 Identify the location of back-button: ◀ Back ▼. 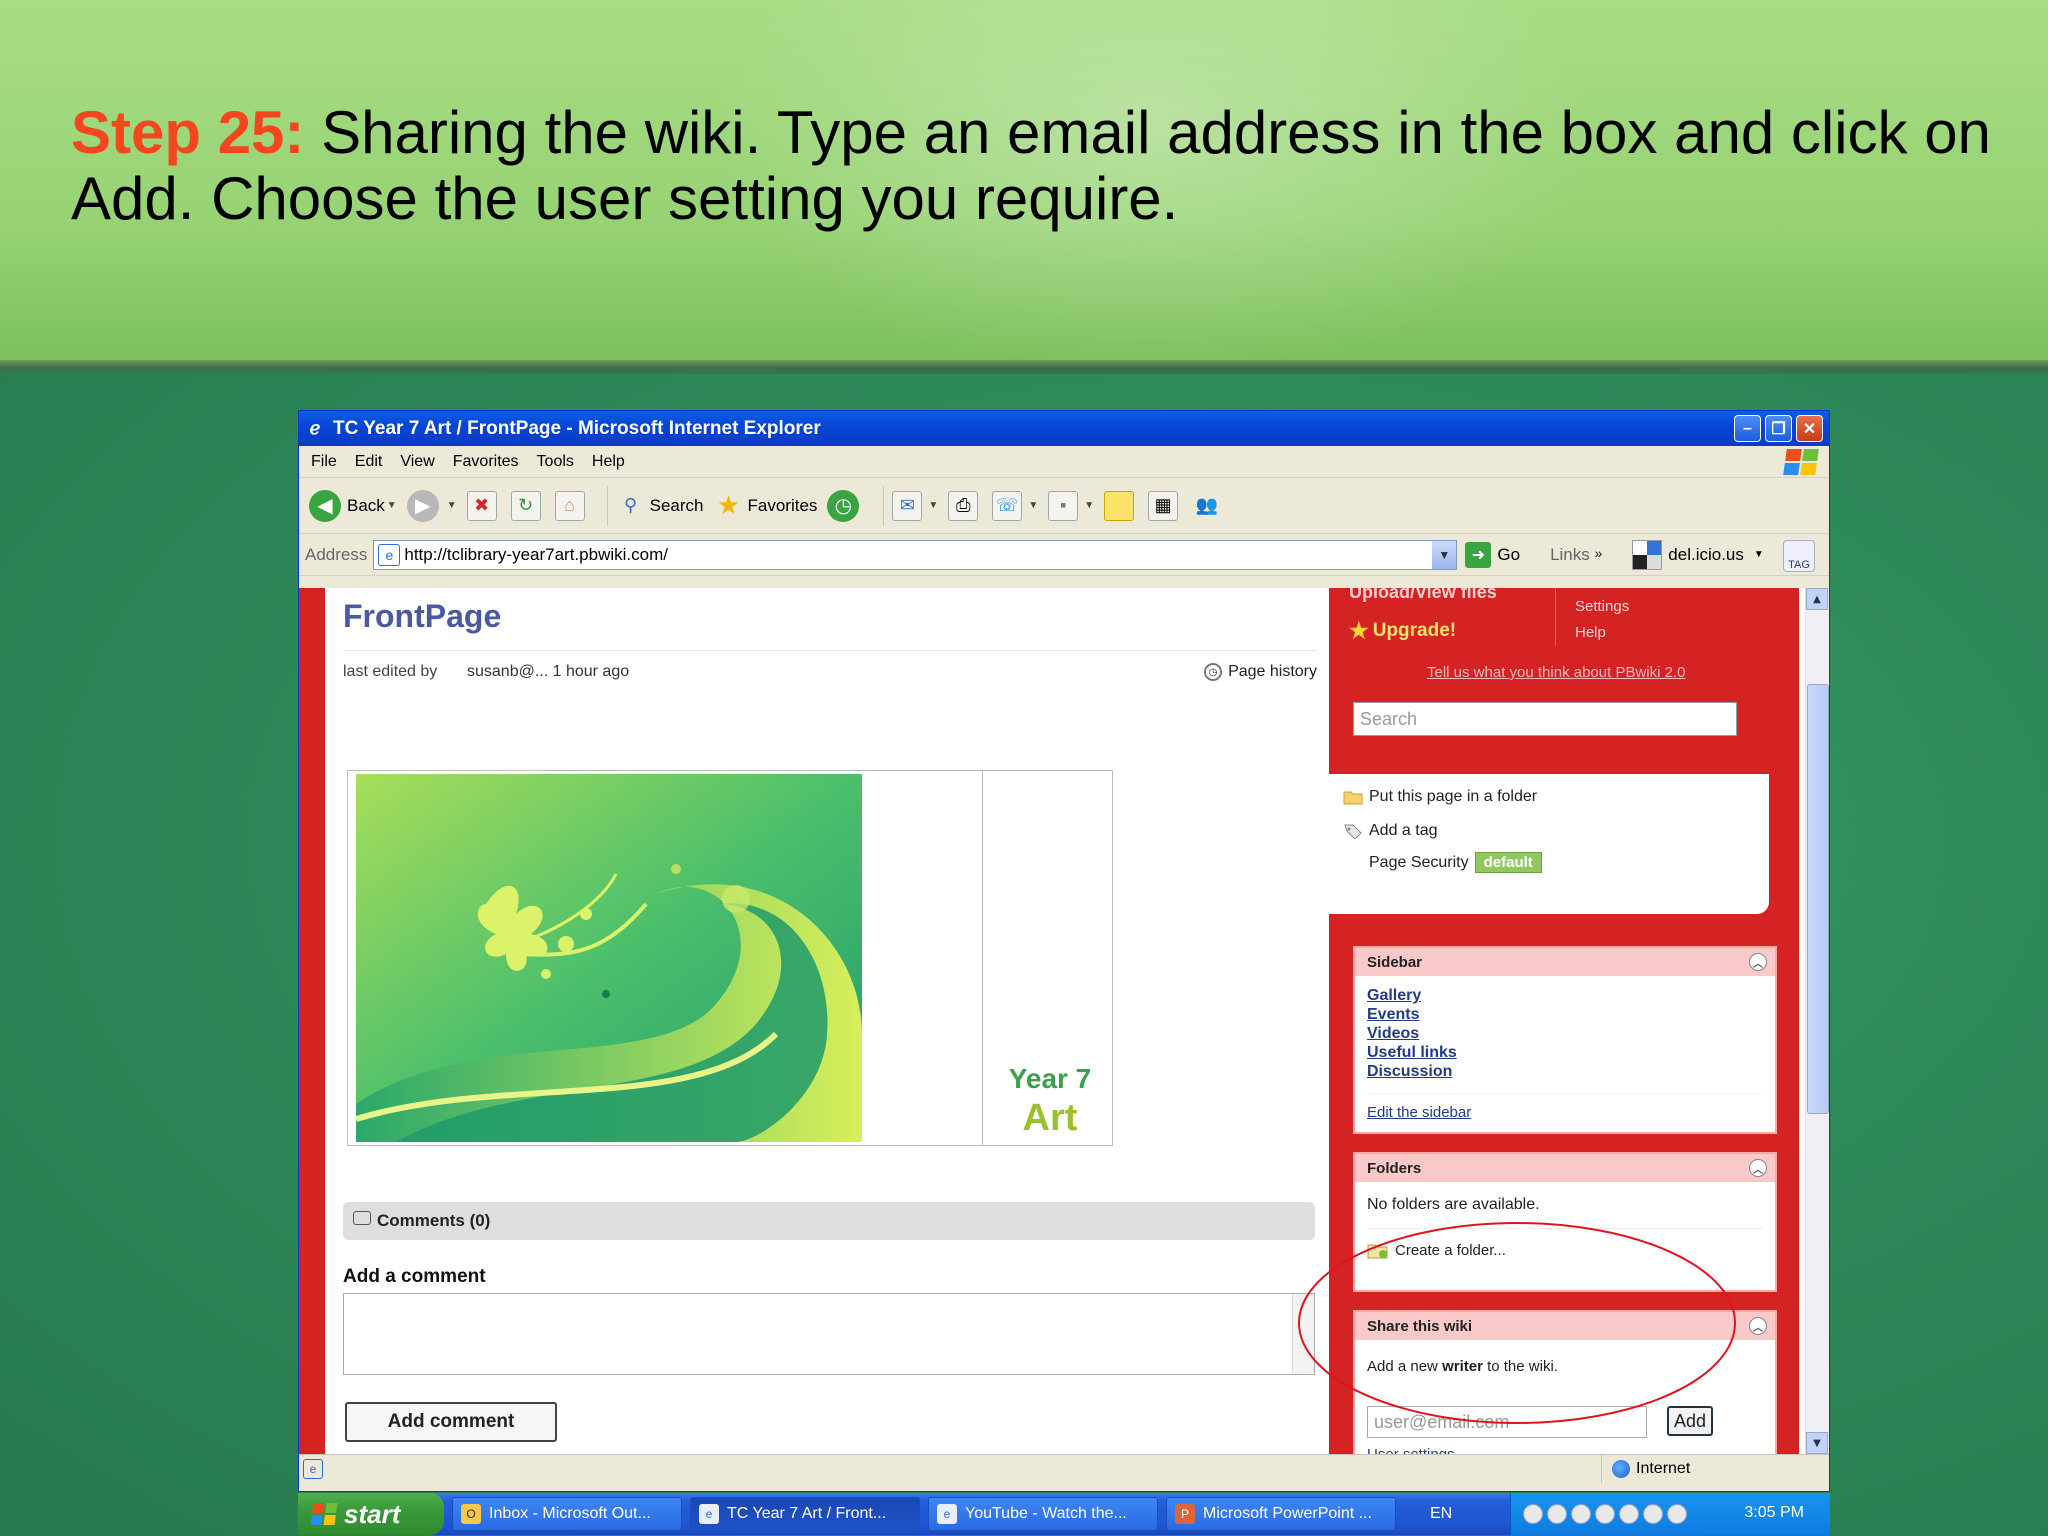
(353, 506).